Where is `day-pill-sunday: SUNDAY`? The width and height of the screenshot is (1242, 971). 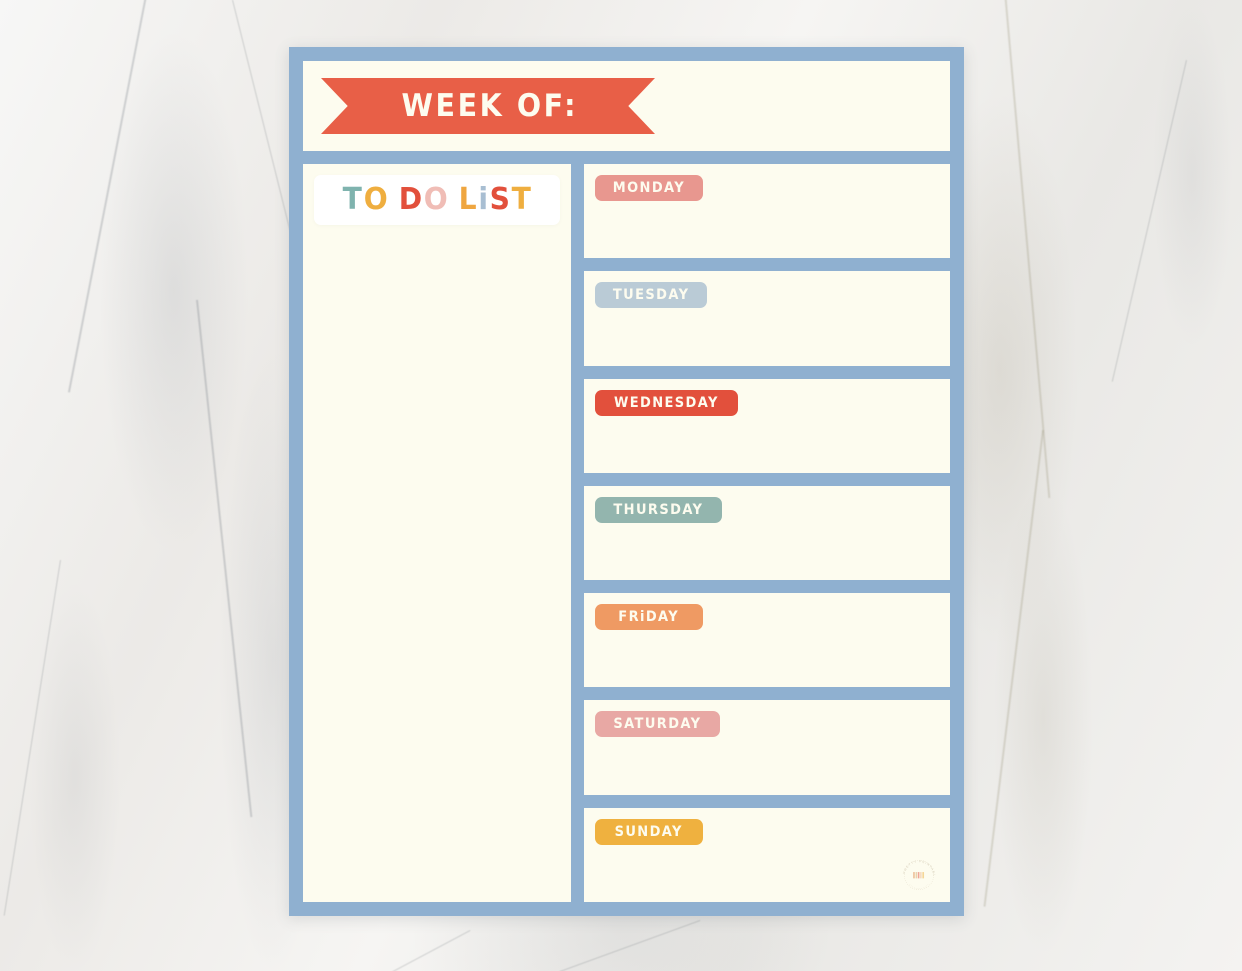
day-pill-sunday: SUNDAY is located at coordinates (649, 831).